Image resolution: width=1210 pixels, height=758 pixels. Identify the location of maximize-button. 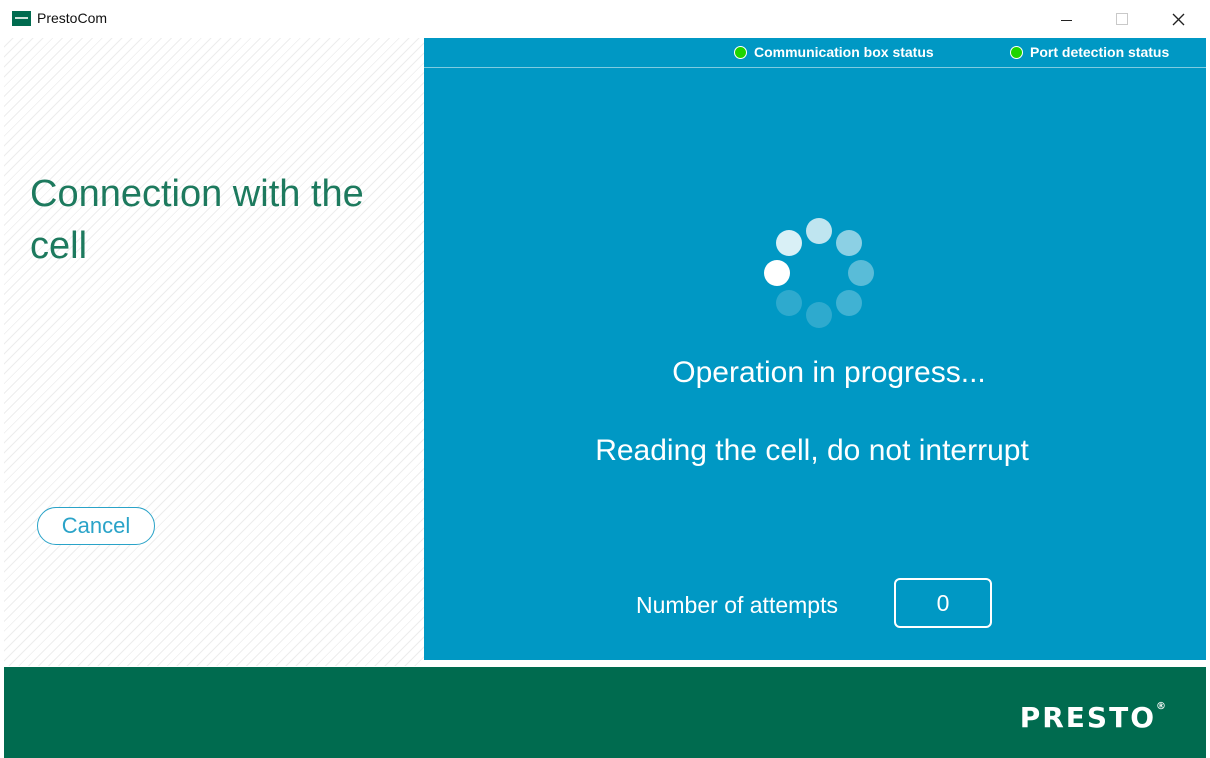
(1122, 19).